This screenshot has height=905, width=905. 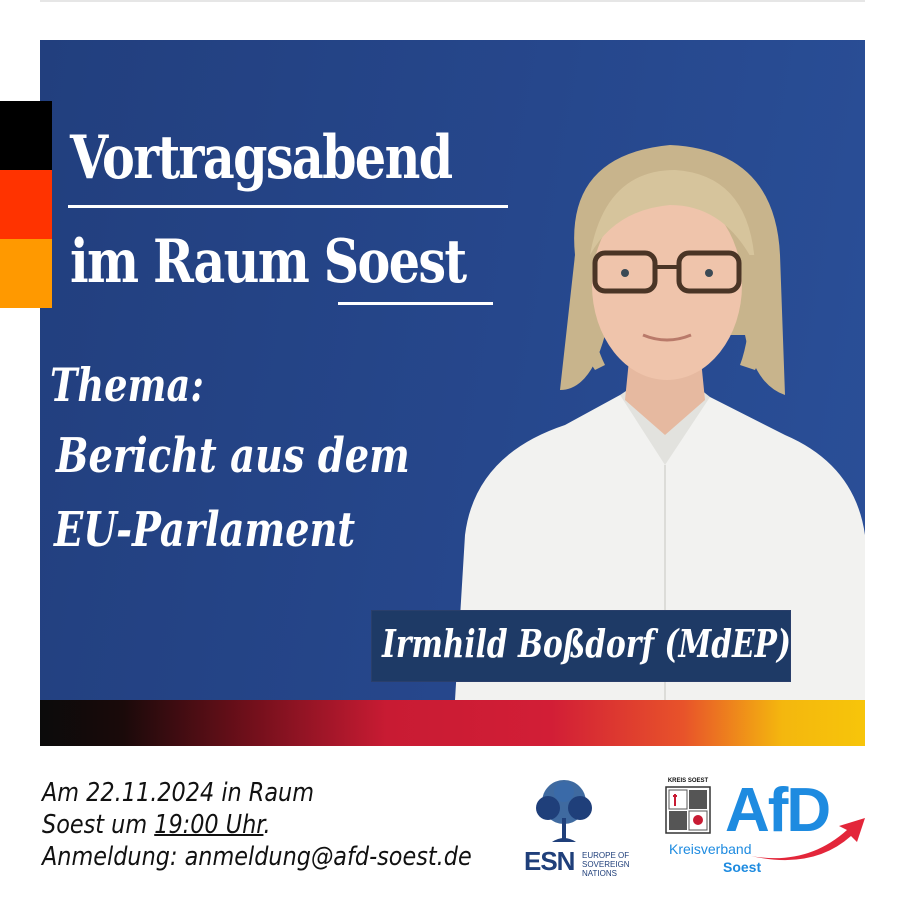 What do you see at coordinates (710, 849) in the screenshot?
I see `kreisverband-label: Kreisverband` at bounding box center [710, 849].